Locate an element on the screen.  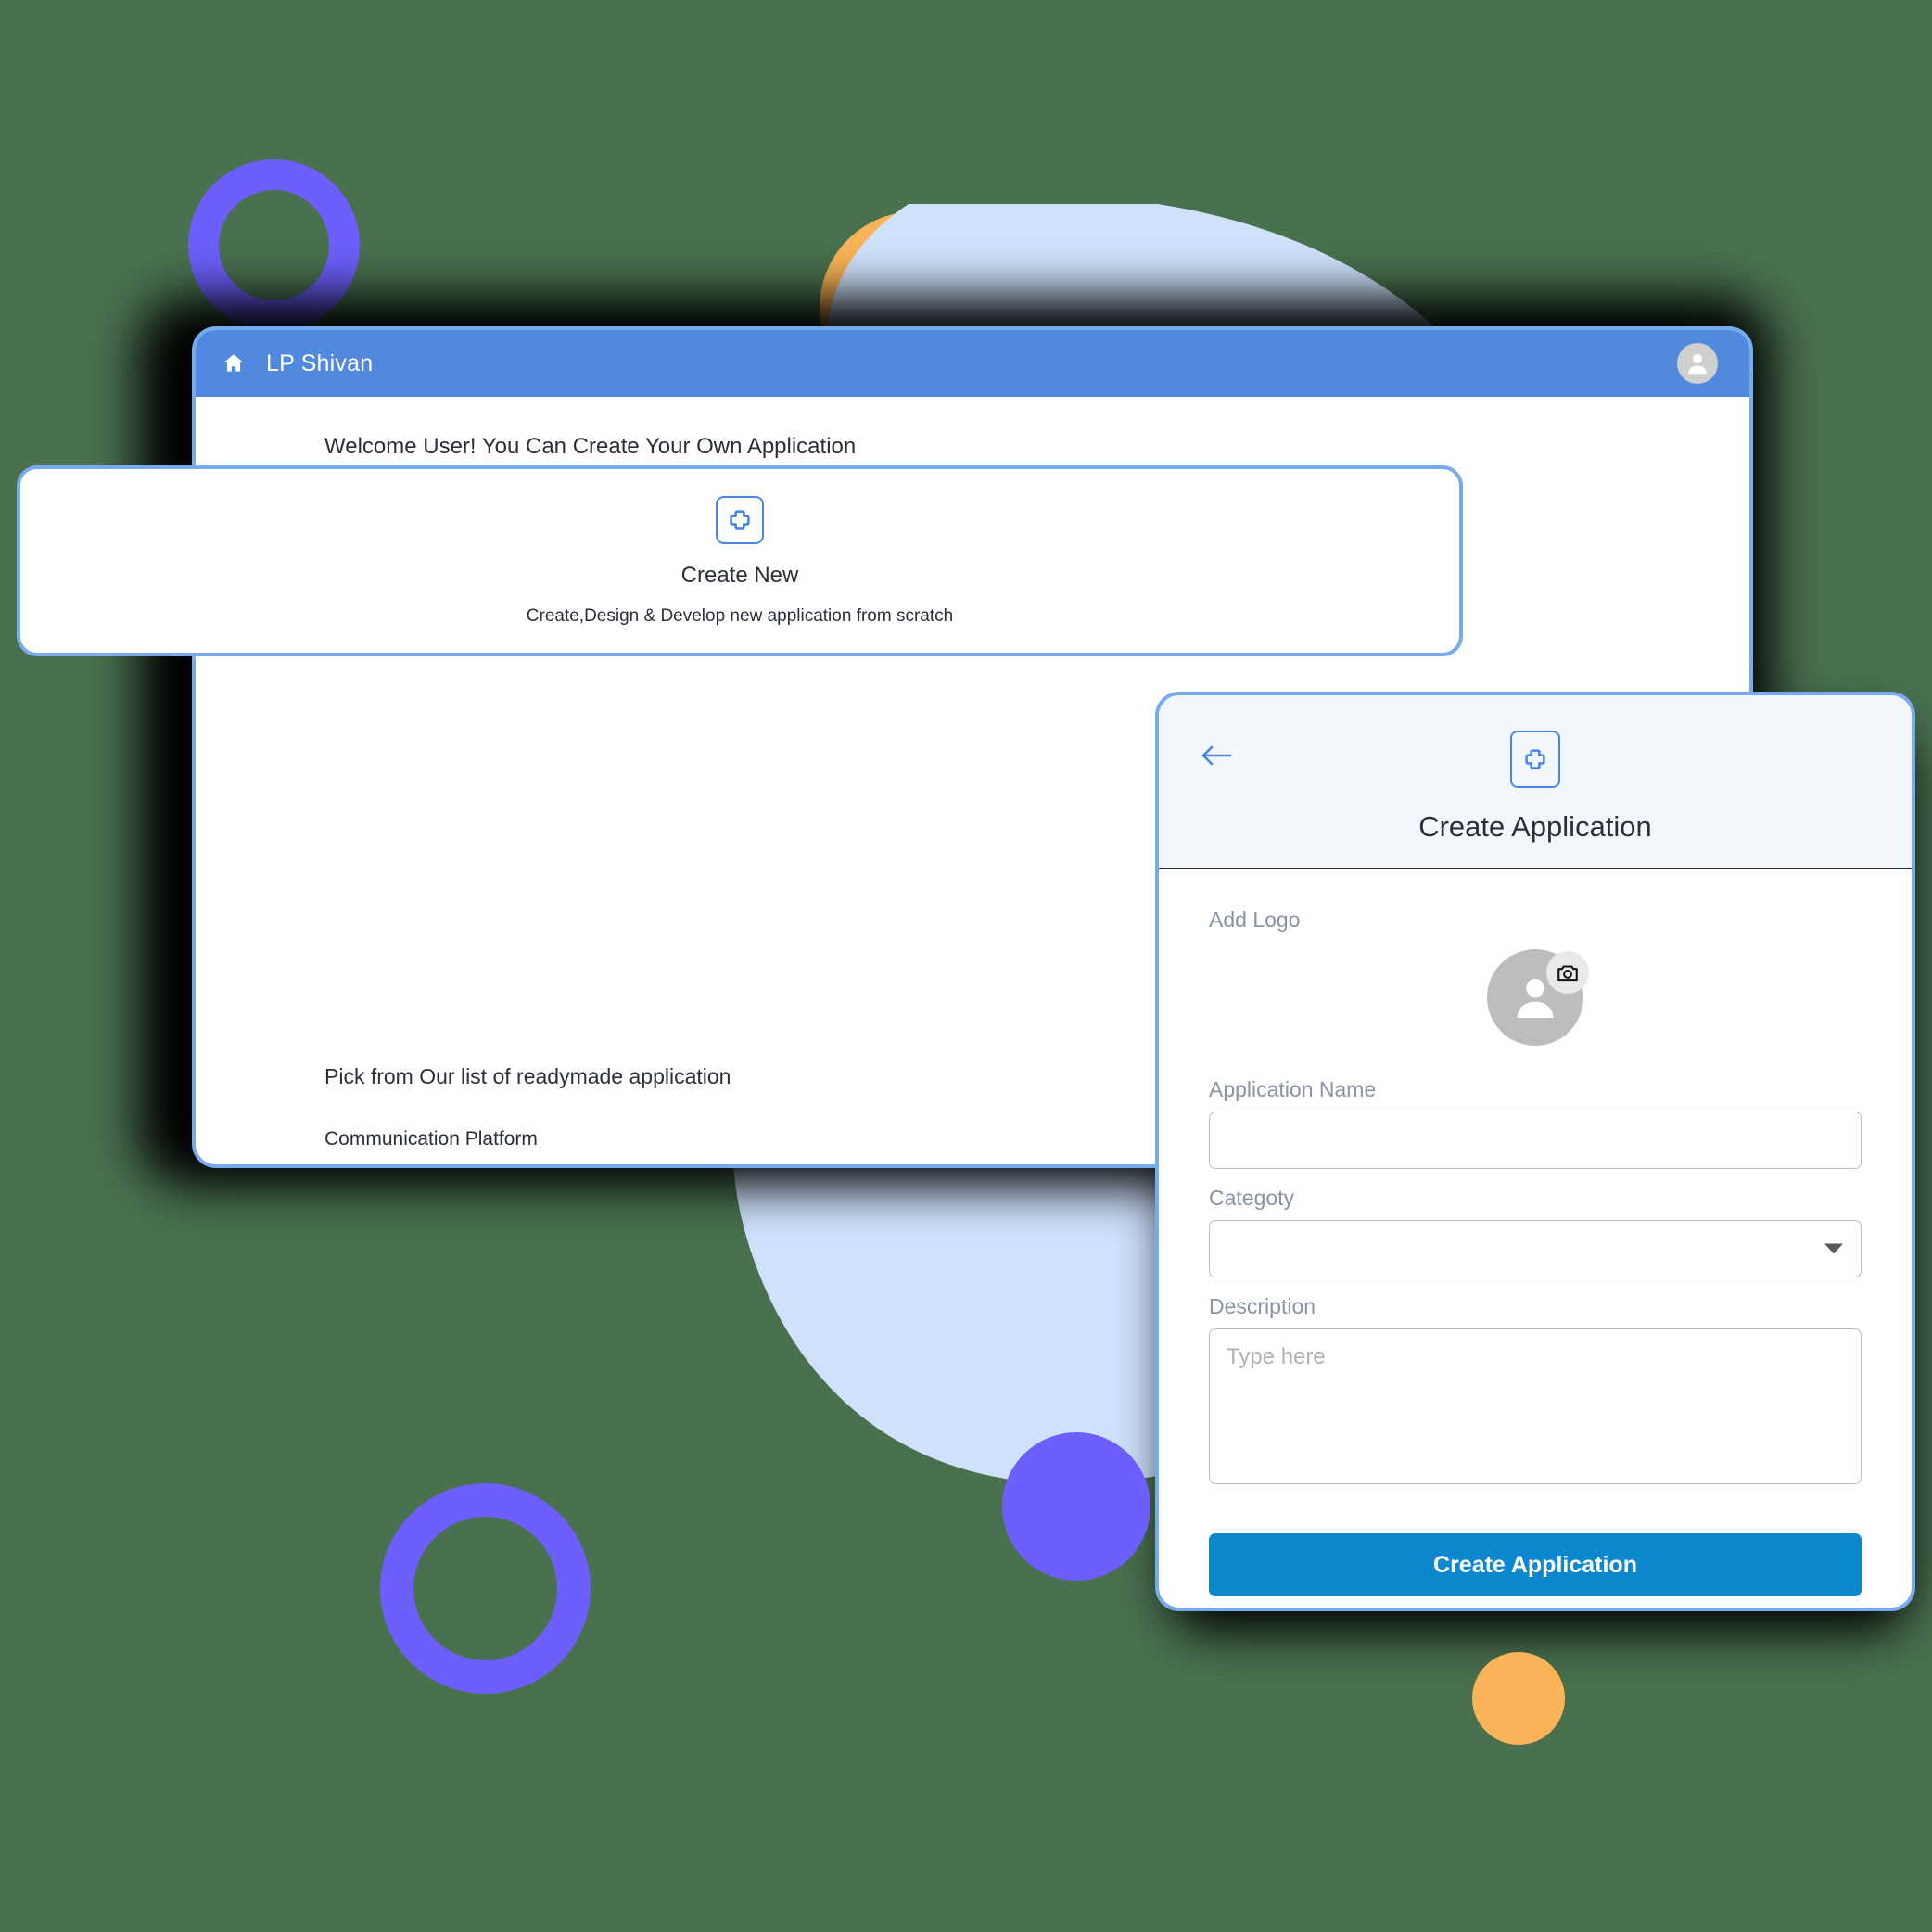
create-panel-header: Create Application is located at coordinates (1535, 782).